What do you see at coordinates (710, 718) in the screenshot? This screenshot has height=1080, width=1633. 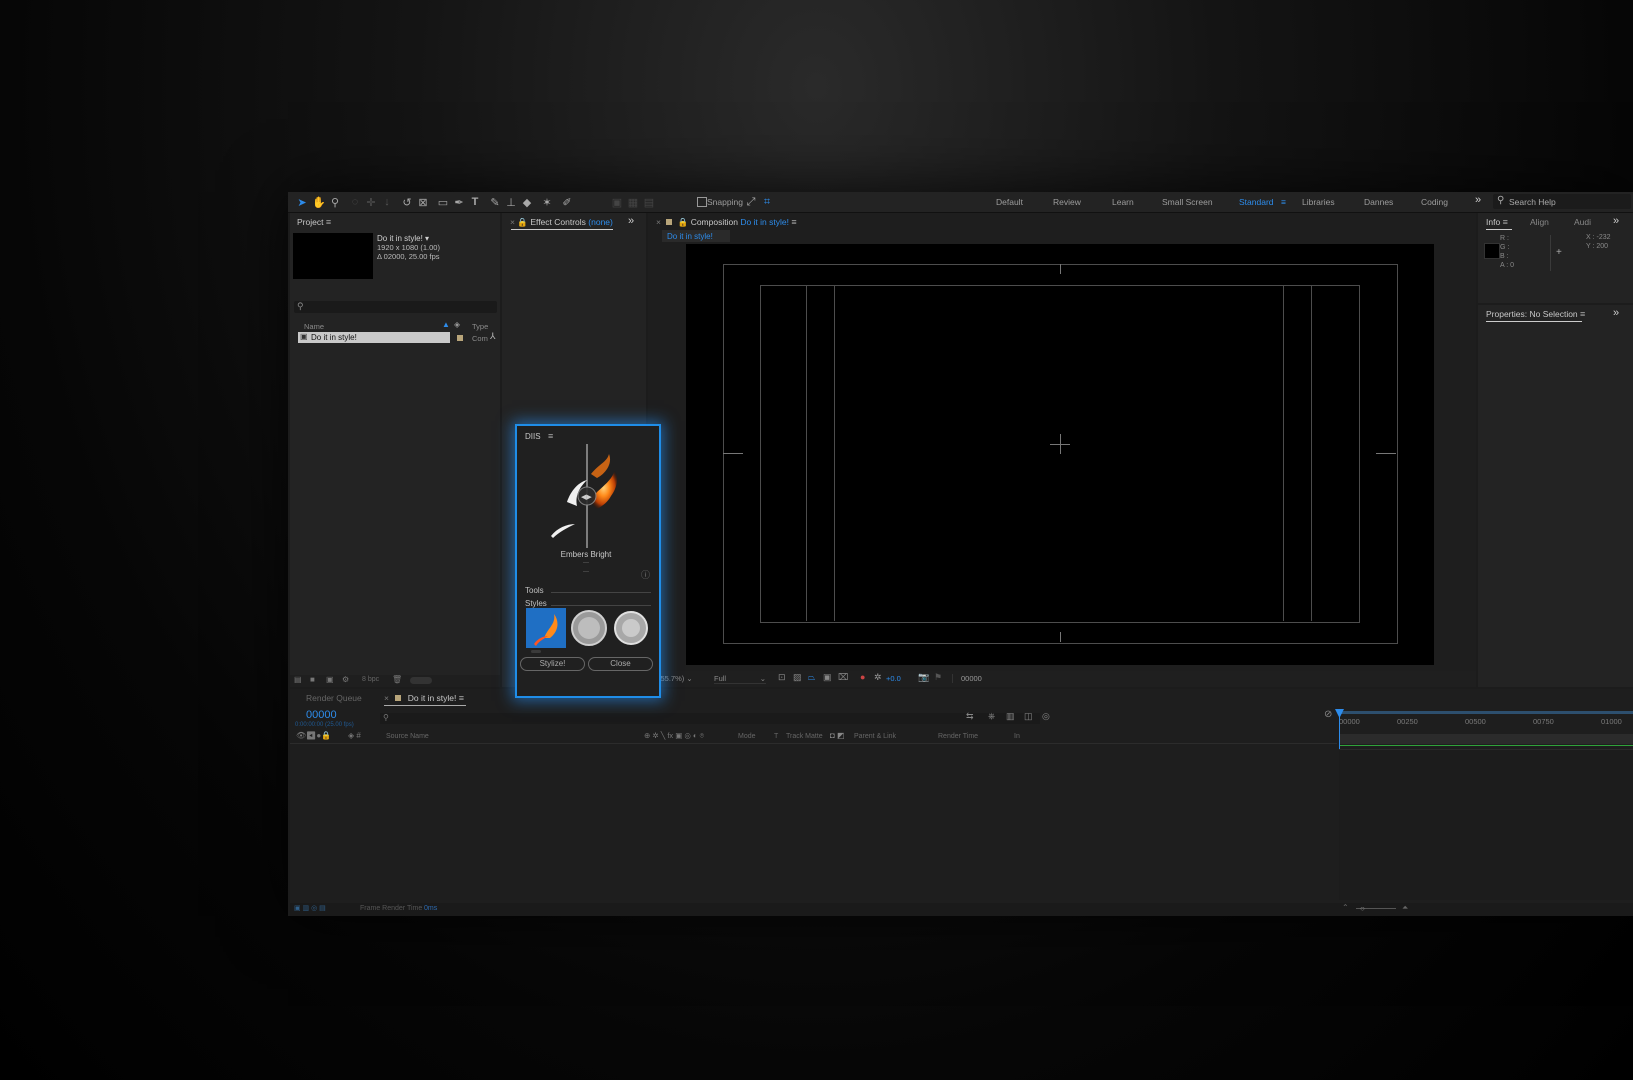 I see `timeline-search-input: ⚲` at bounding box center [710, 718].